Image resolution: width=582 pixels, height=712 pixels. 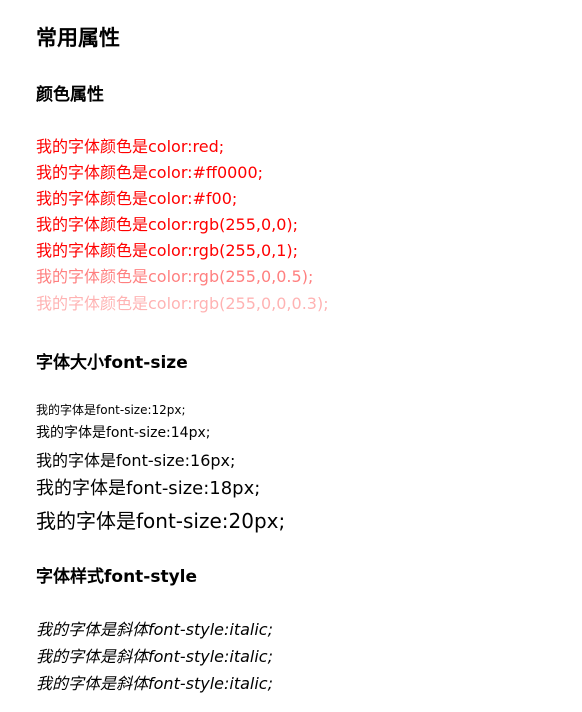 What do you see at coordinates (150, 172) in the screenshot?
I see `color-line: 我的字体颜色是color:#ff0000;` at bounding box center [150, 172].